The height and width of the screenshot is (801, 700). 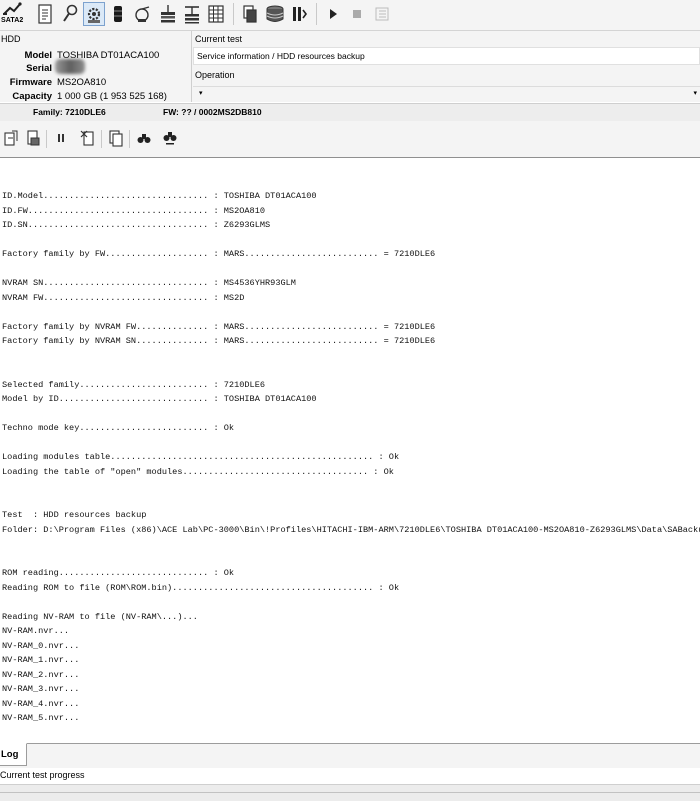 I want to click on main-toolbar: SATA2, so click(x=350, y=15).